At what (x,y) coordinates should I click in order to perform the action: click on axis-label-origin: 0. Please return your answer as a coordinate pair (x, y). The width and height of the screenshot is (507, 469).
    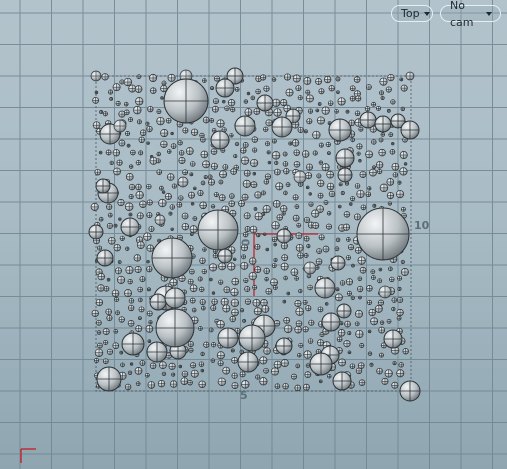
    Looking at the image, I should click on (246, 242).